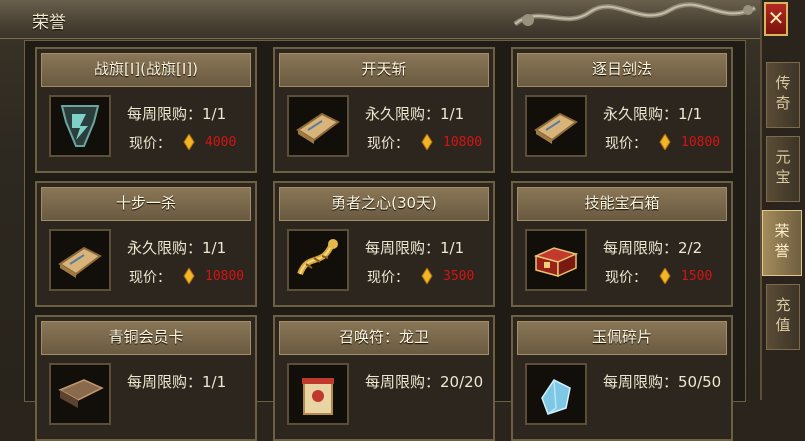  I want to click on treasure-chest-icon, so click(556, 262).